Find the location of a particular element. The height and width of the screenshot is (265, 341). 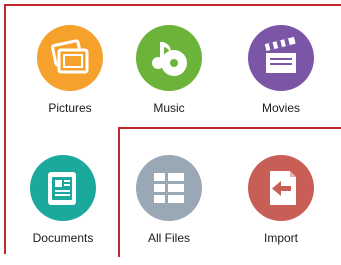

pictures-icon is located at coordinates (70, 58).